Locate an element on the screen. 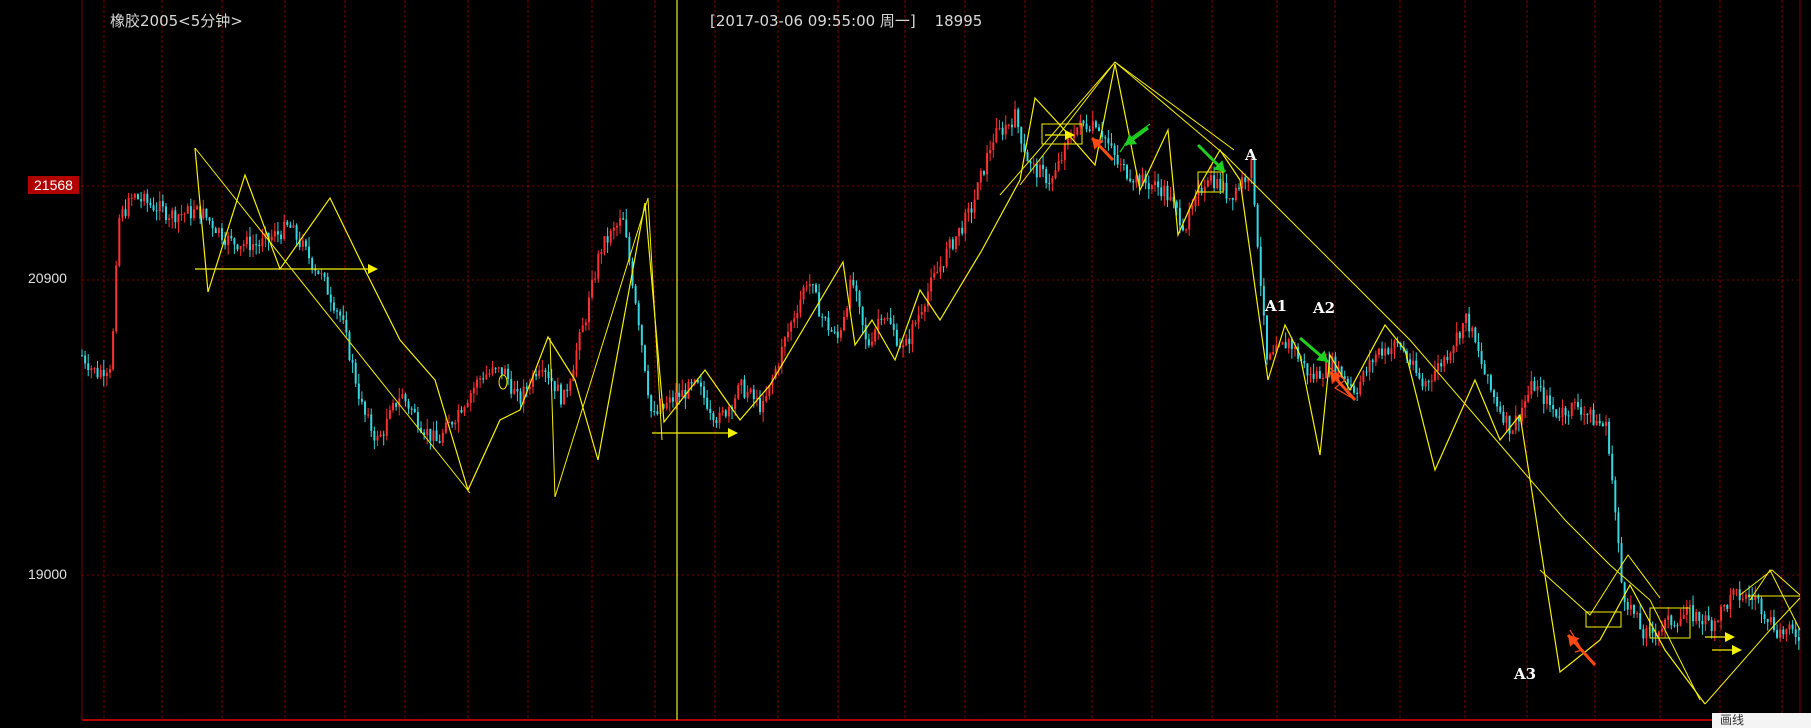 The width and height of the screenshot is (1811, 728). chart-title: 橡胶2005<5分钟> is located at coordinates (176, 21).